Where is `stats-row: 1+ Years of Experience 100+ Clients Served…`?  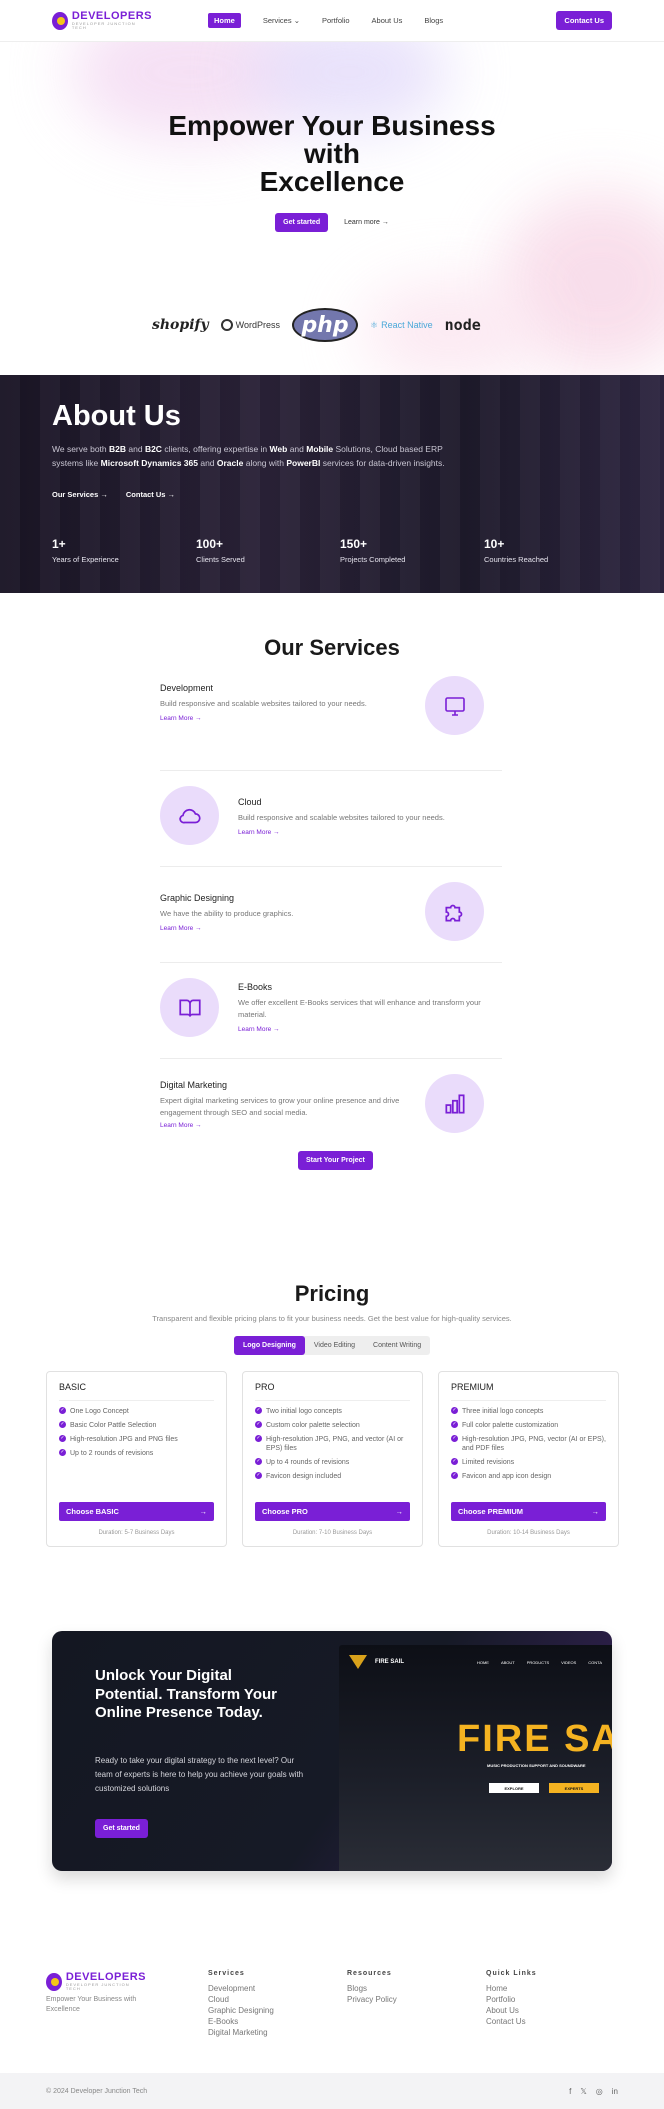
stats-row: 1+ Years of Experience 100+ Clients Served… is located at coordinates (340, 550).